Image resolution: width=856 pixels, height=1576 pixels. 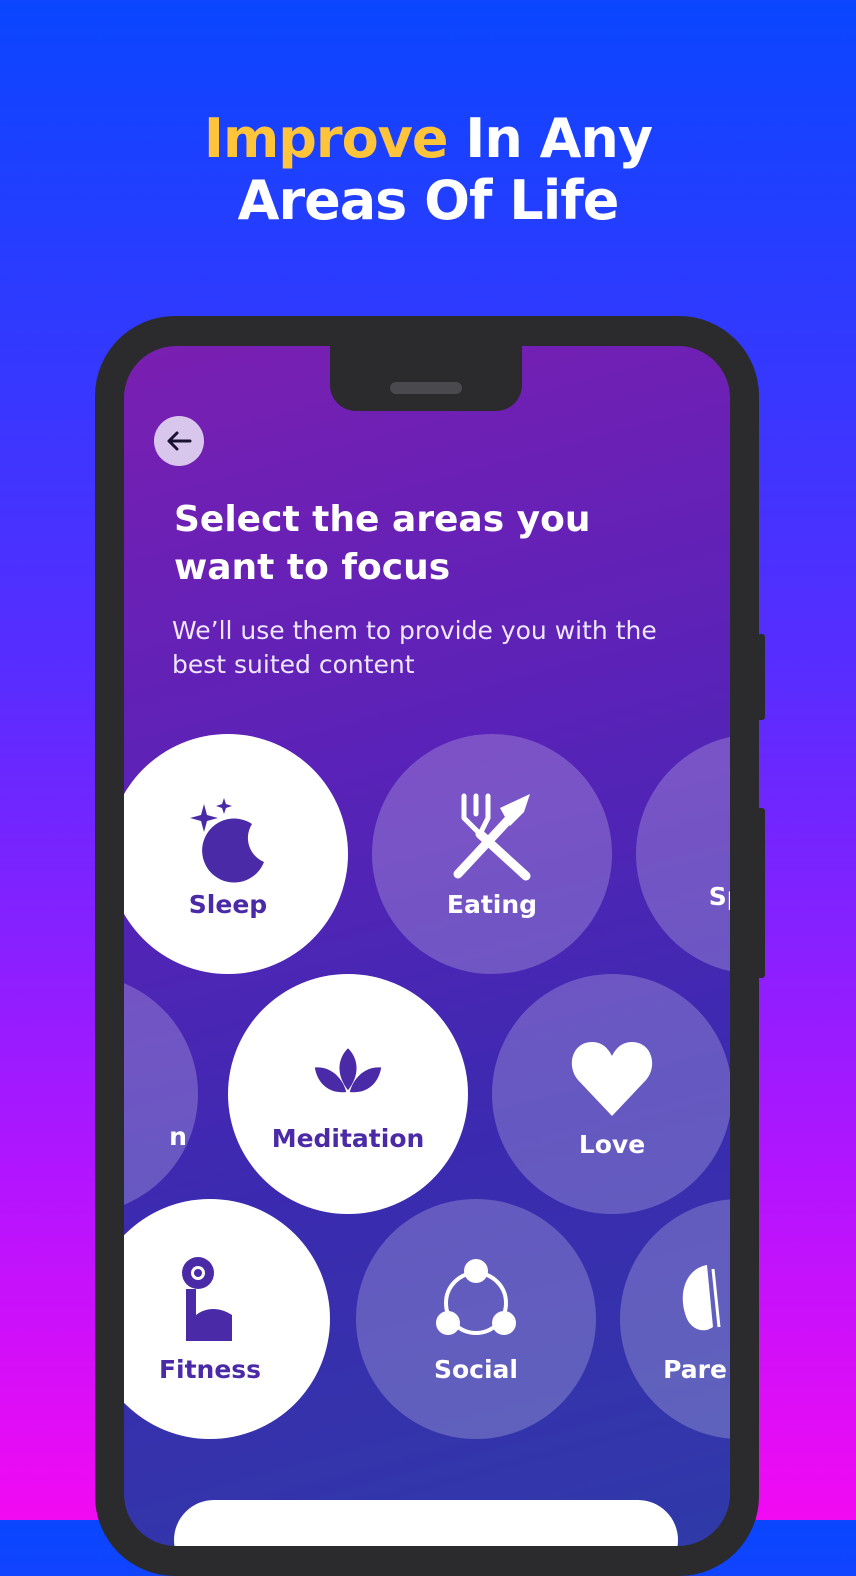 I want to click on area-social: Social, so click(x=476, y=1319).